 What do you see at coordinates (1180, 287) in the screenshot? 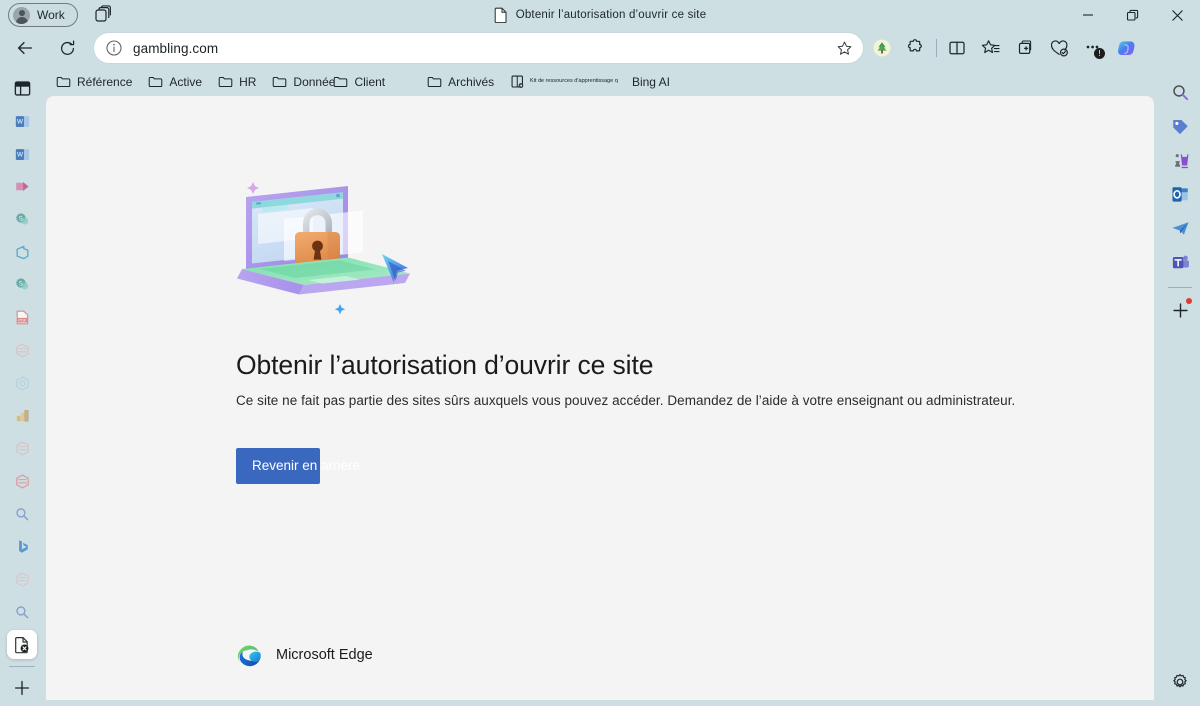
I see `sidebar-divider` at bounding box center [1180, 287].